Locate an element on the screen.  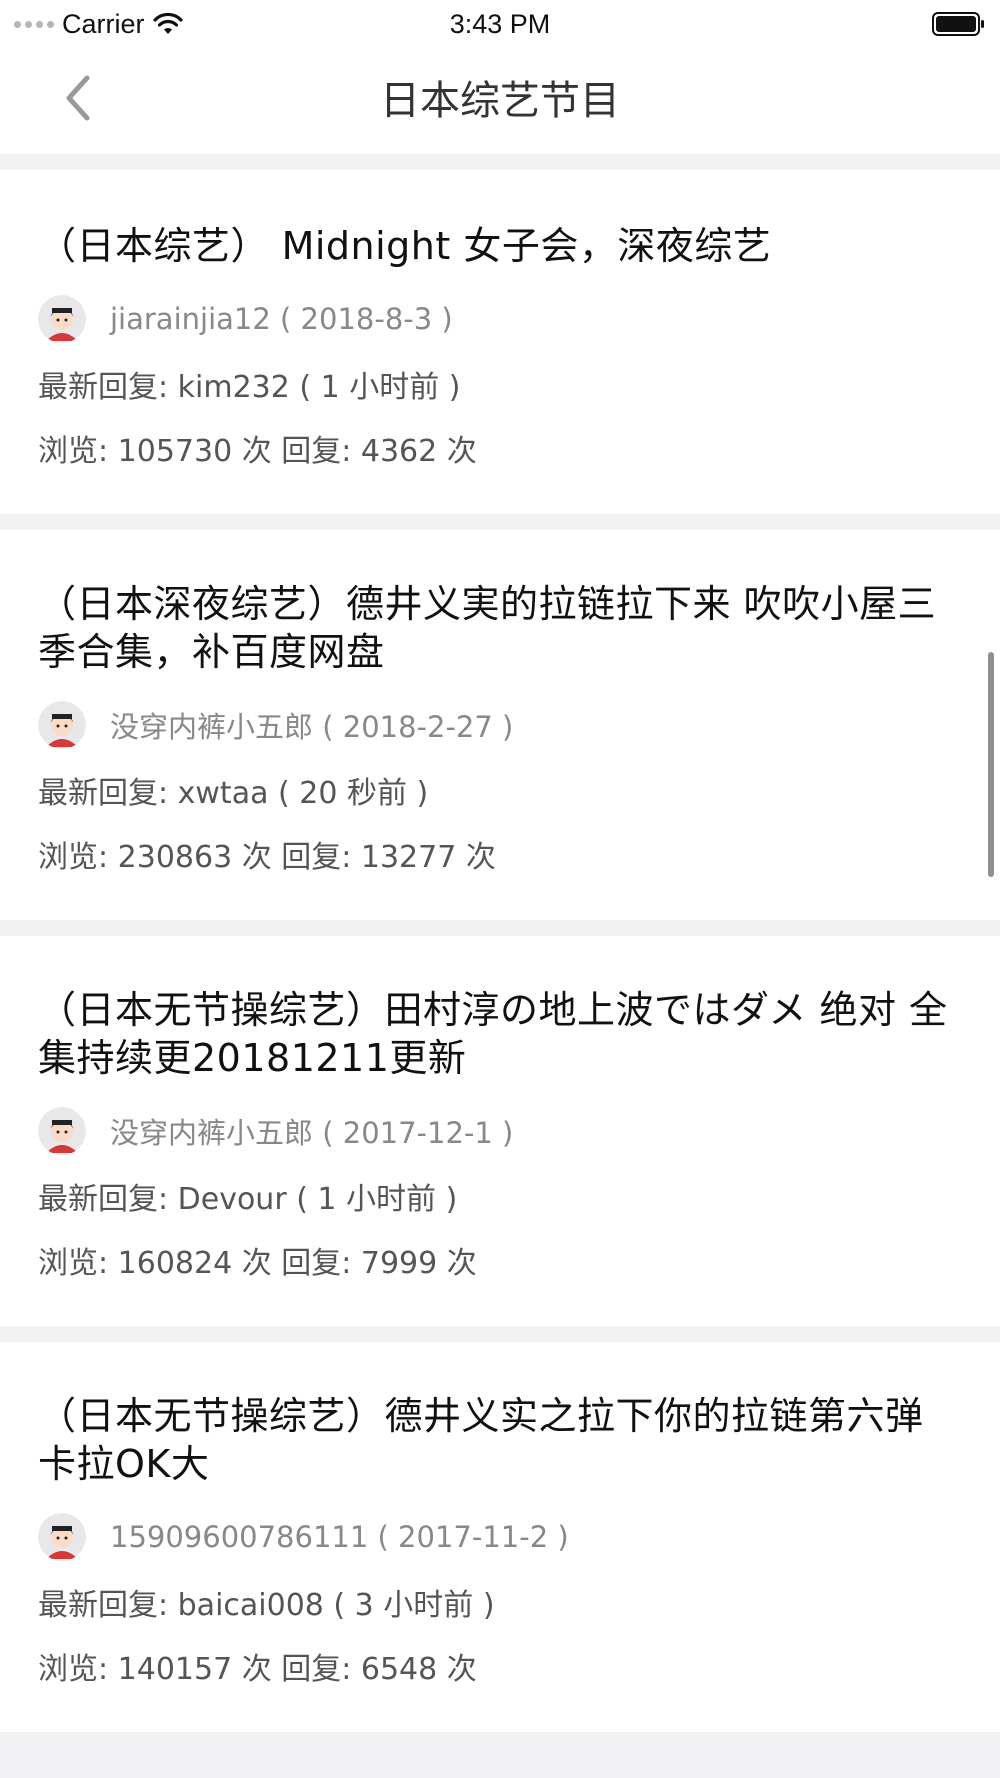
post-stats: 浏览: 160824 次 回复: 7999 次 is located at coordinates (257, 1263).